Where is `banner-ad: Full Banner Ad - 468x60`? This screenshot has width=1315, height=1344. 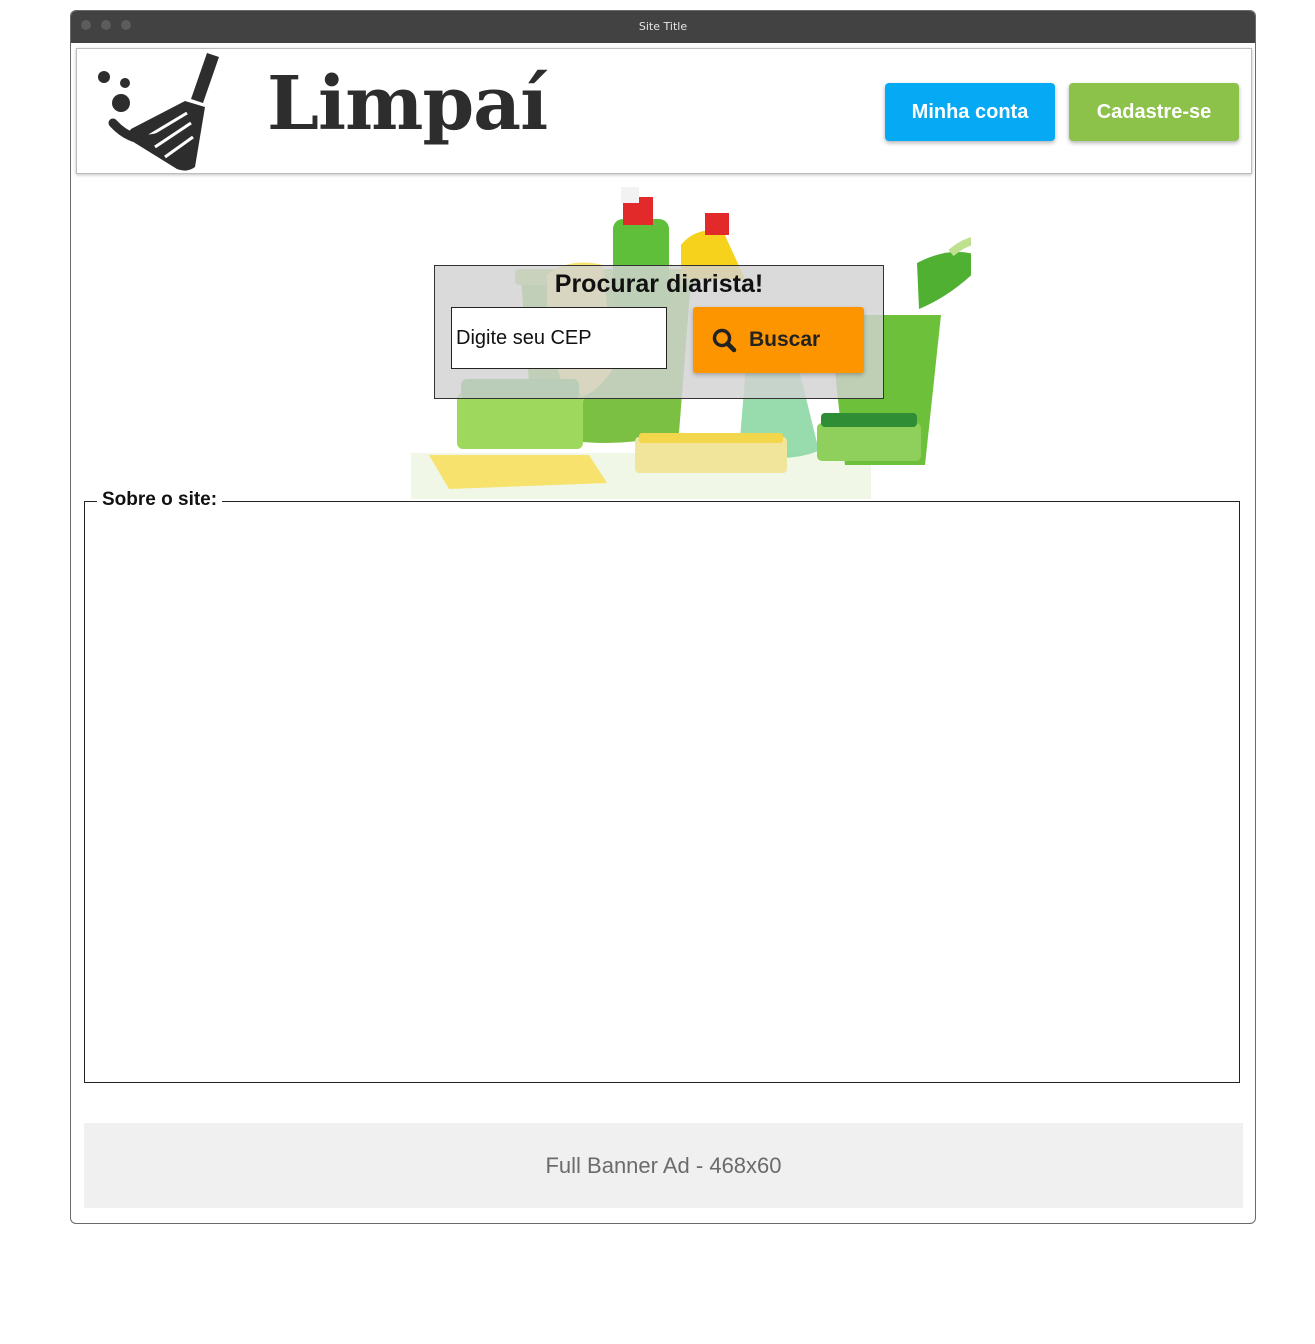 banner-ad: Full Banner Ad - 468x60 is located at coordinates (663, 1165).